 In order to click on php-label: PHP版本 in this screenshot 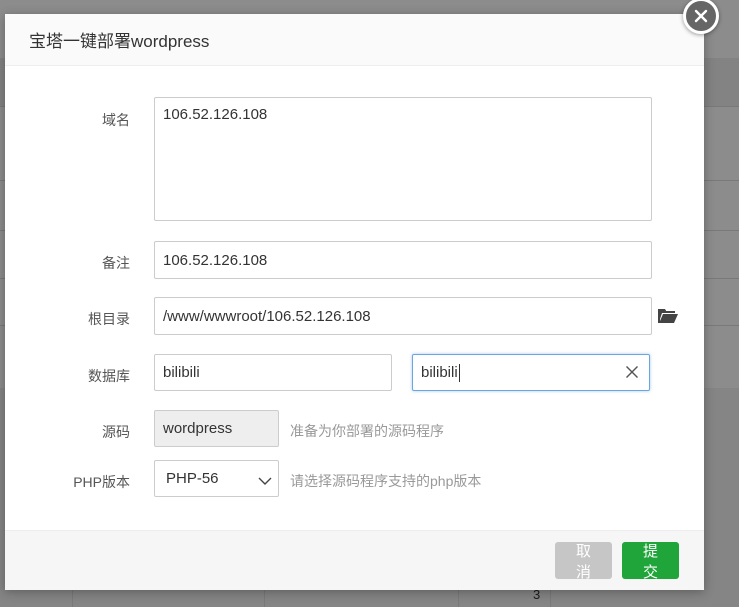, I will do `click(101, 482)`.